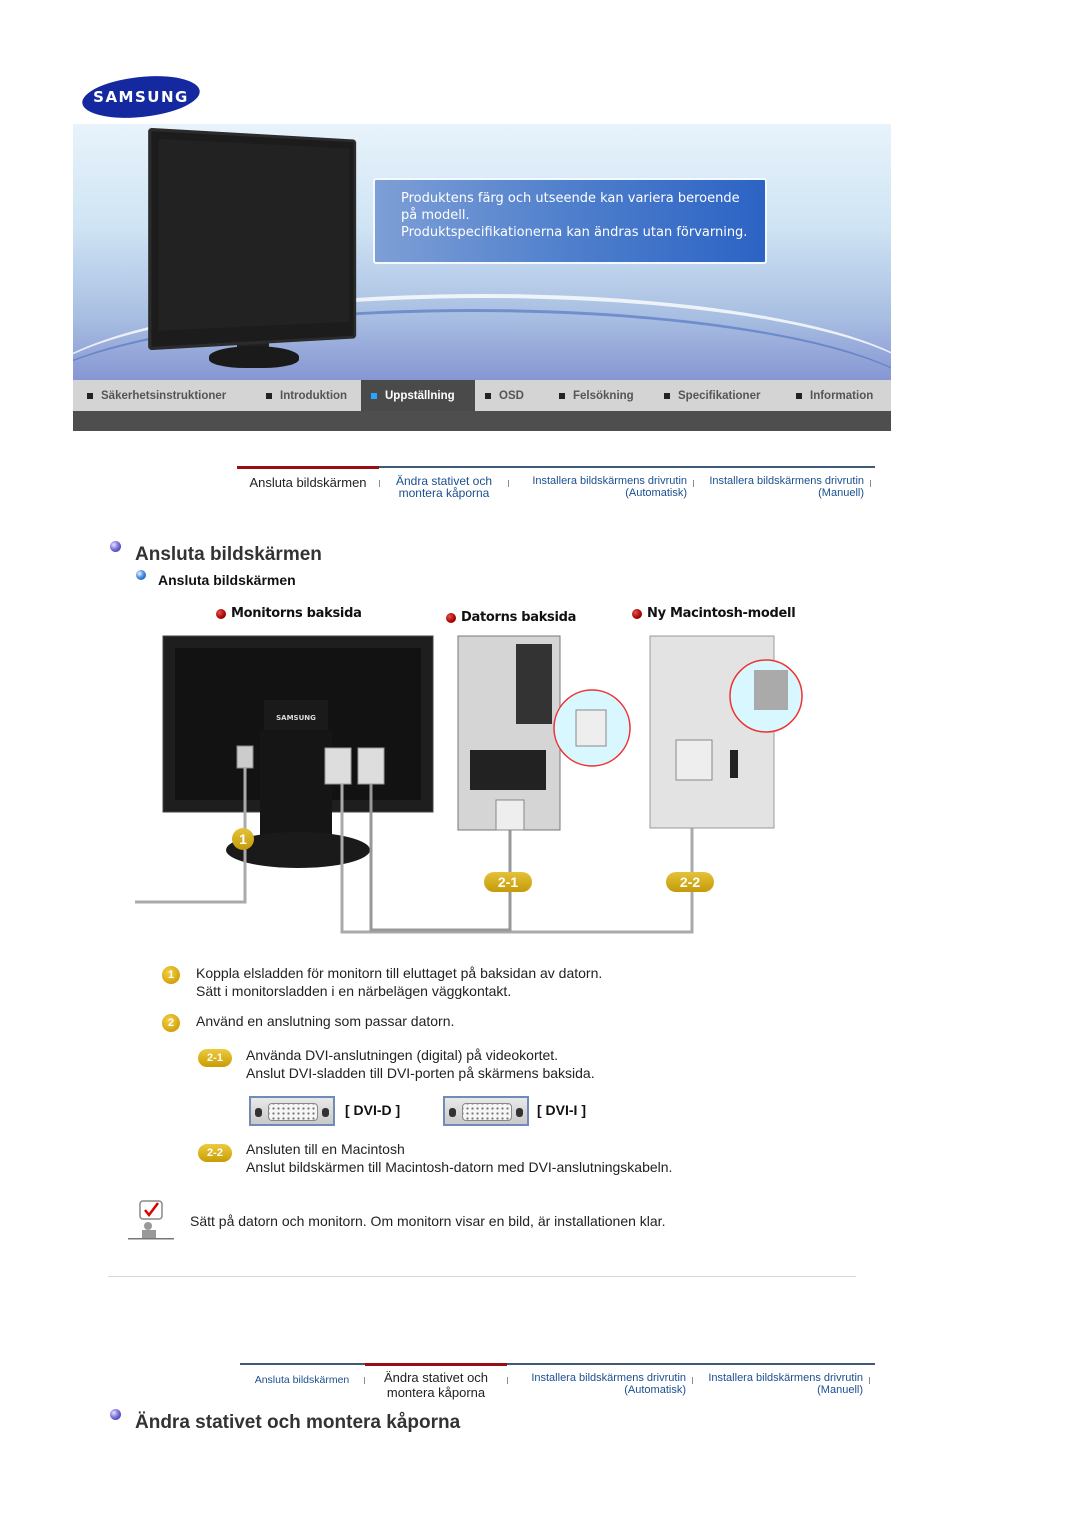 The image size is (1080, 1528). I want to click on section-title-text: Ändra stativet och montera kåporna, so click(298, 1422).